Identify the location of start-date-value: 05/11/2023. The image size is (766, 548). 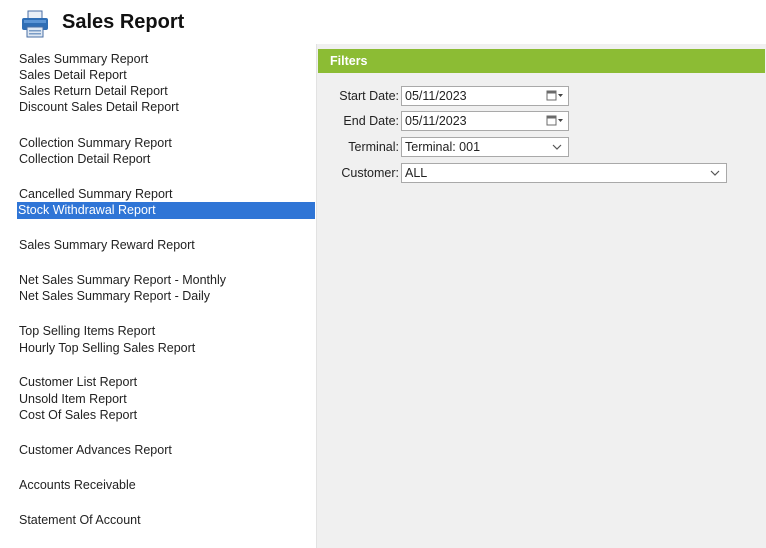
(436, 96).